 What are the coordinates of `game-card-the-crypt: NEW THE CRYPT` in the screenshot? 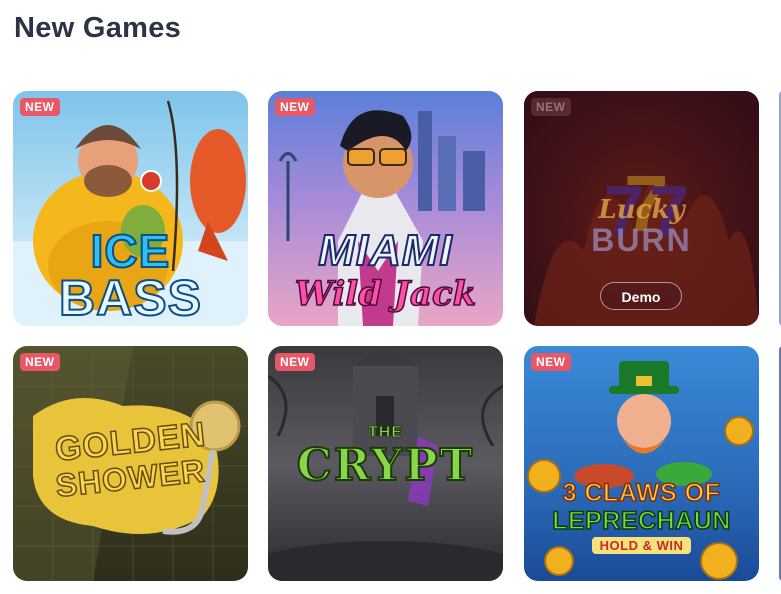 It's located at (385, 463).